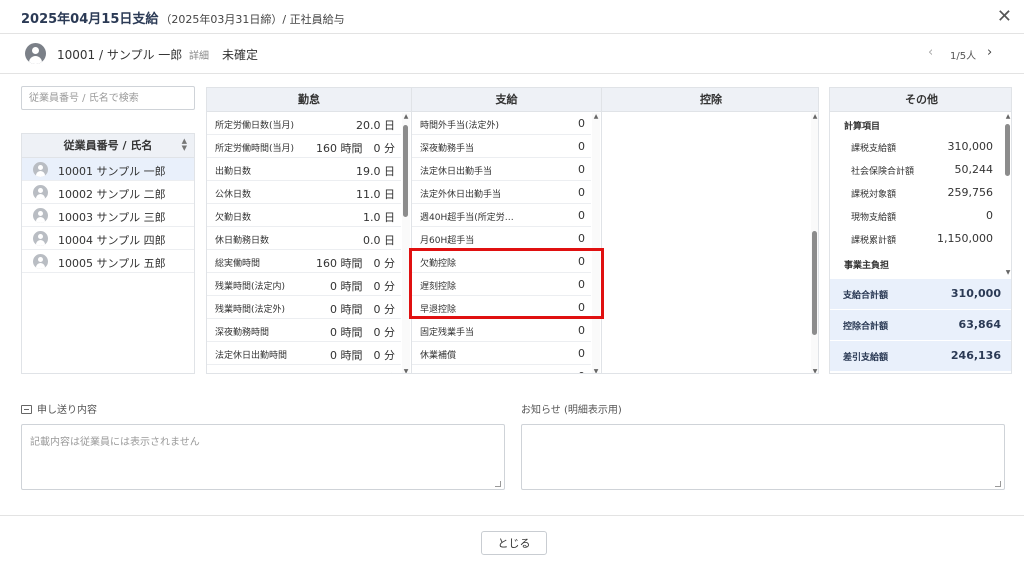  What do you see at coordinates (304, 146) in the screenshot?
I see `attendance-row: 所定労働時間(当月) 160 時間 0 分` at bounding box center [304, 146].